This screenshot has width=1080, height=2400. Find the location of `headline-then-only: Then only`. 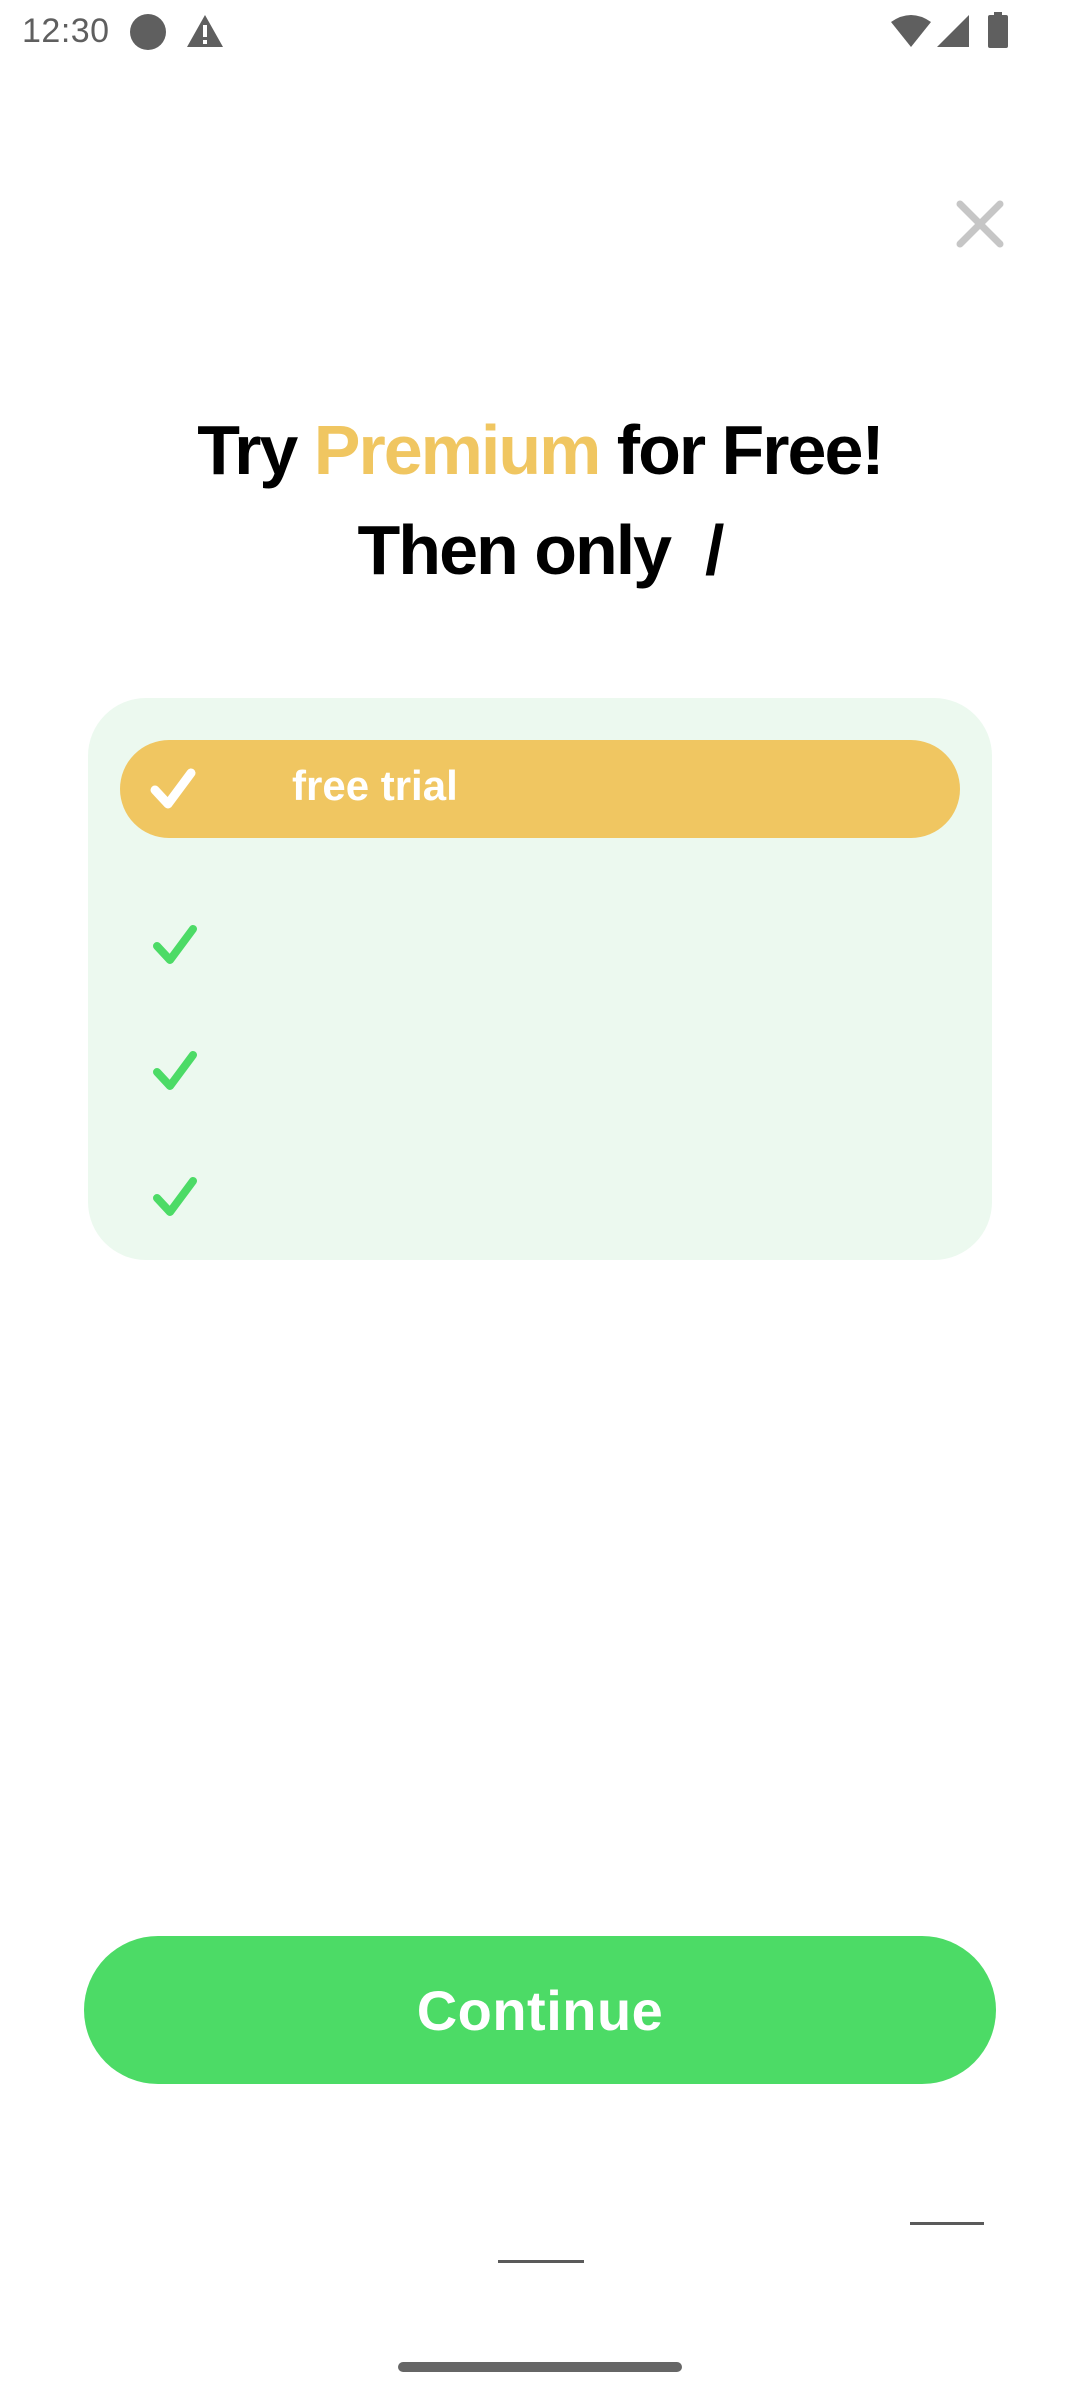

headline-then-only: Then only is located at coordinates (522, 550).